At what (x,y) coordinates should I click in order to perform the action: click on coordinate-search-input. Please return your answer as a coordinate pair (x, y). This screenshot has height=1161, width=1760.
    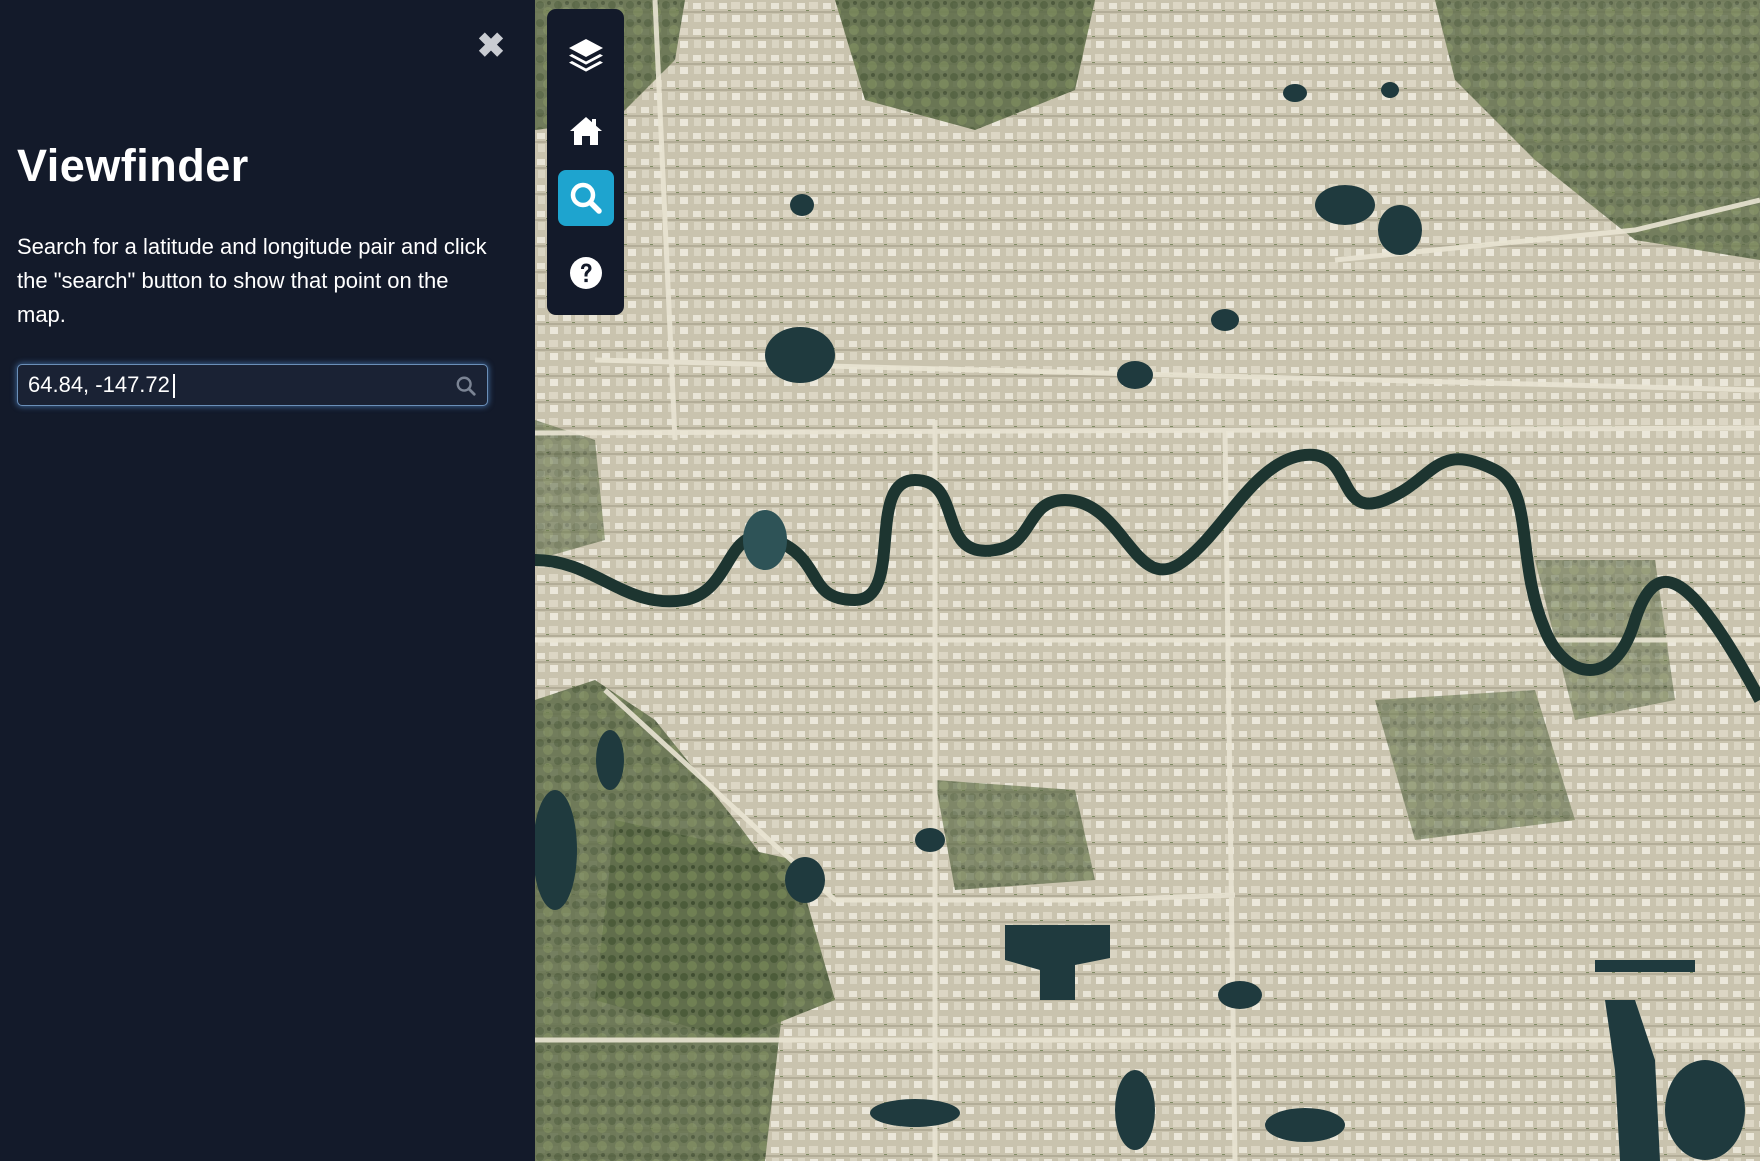
    Looking at the image, I should click on (238, 385).